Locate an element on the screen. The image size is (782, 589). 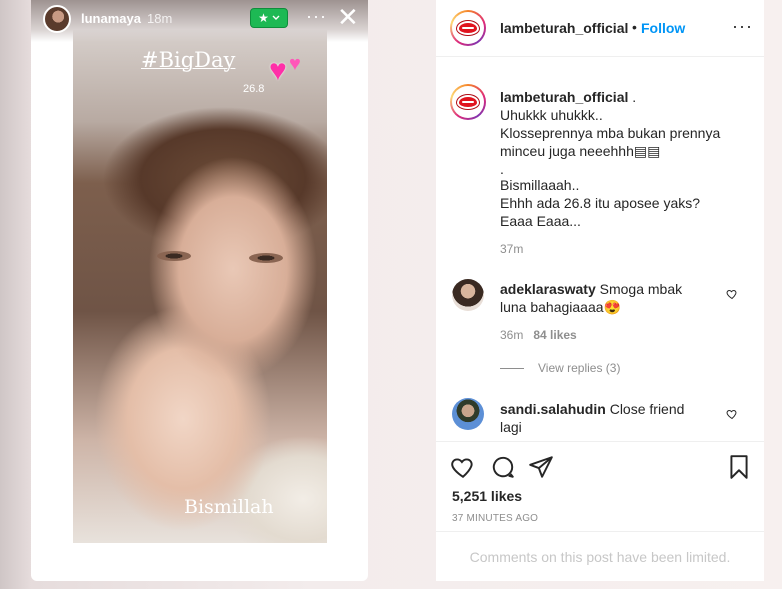
share-send-icon is located at coordinates (541, 467).